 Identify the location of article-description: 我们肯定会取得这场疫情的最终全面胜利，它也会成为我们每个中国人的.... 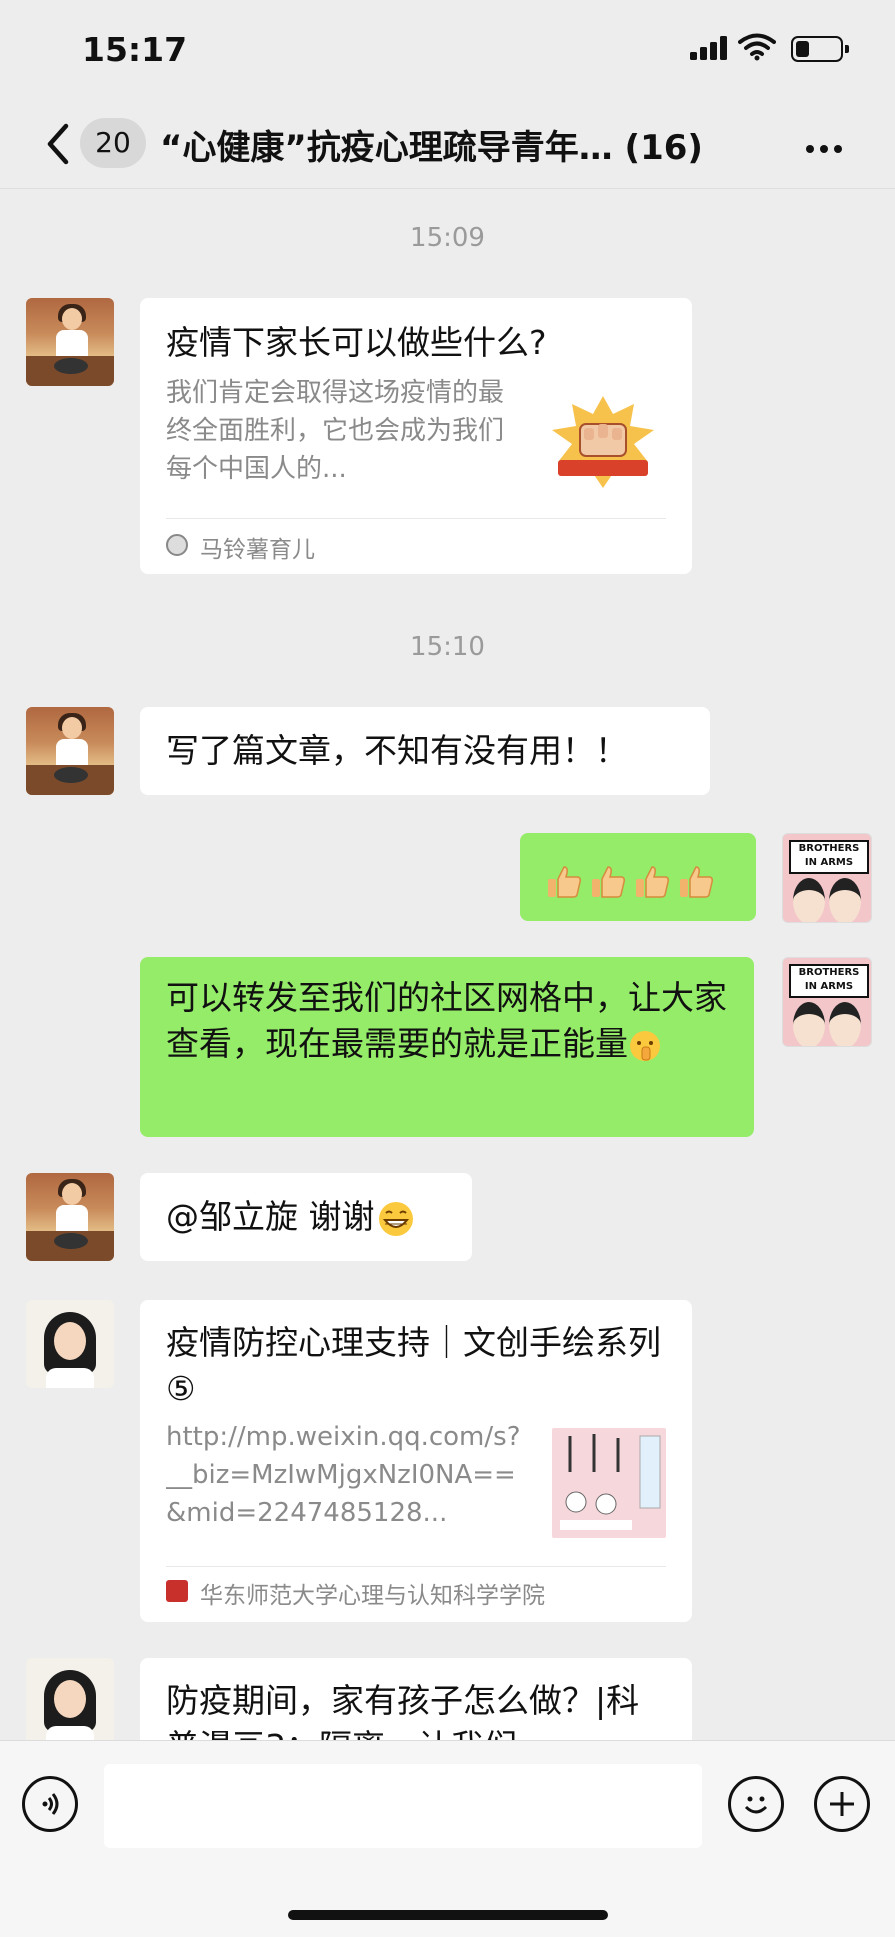
(335, 431).